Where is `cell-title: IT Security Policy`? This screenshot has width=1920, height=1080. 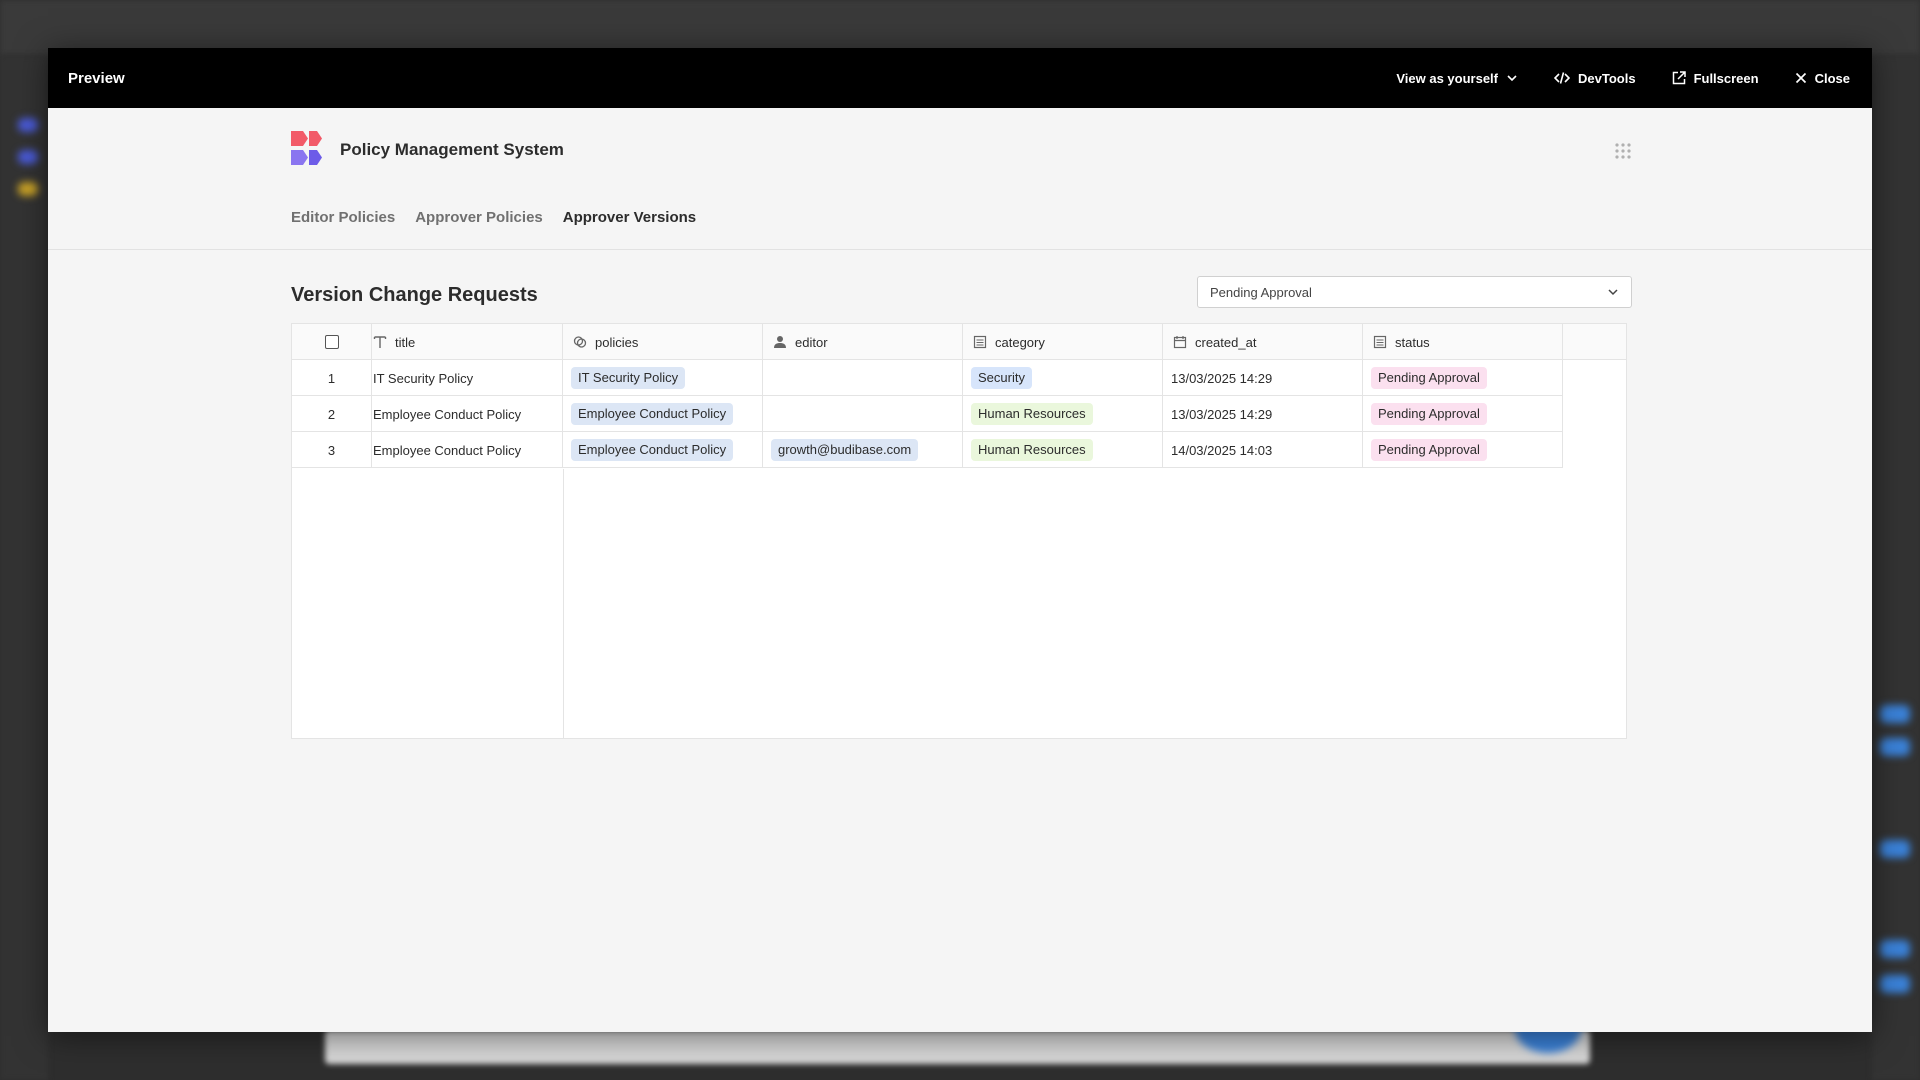 cell-title: IT Security Policy is located at coordinates (467, 378).